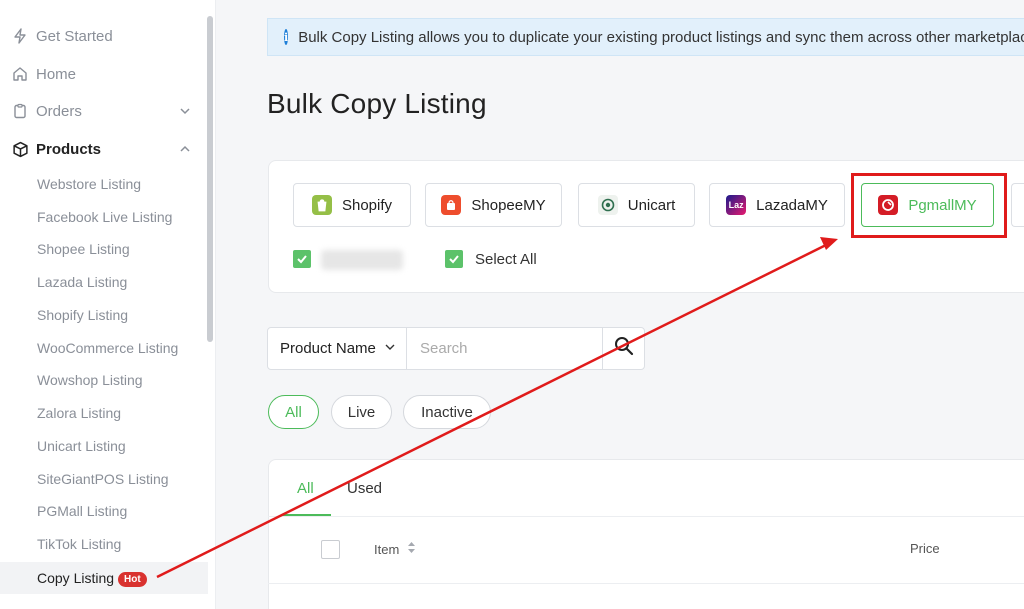 This screenshot has height=609, width=1024. I want to click on select-all-checkbox, so click(454, 259).